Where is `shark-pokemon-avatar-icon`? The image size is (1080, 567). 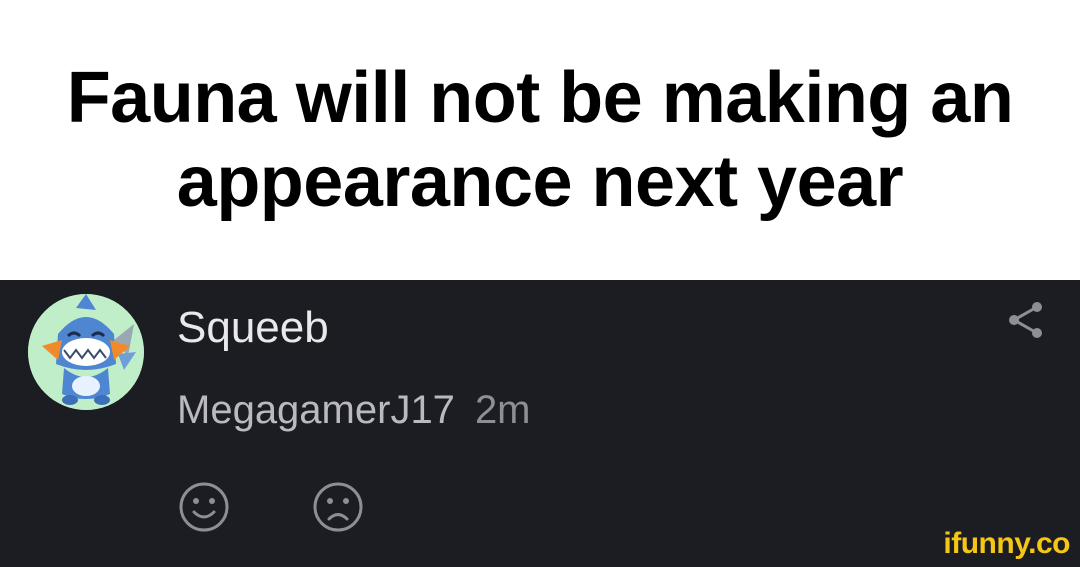
shark-pokemon-avatar-icon is located at coordinates (86, 352).